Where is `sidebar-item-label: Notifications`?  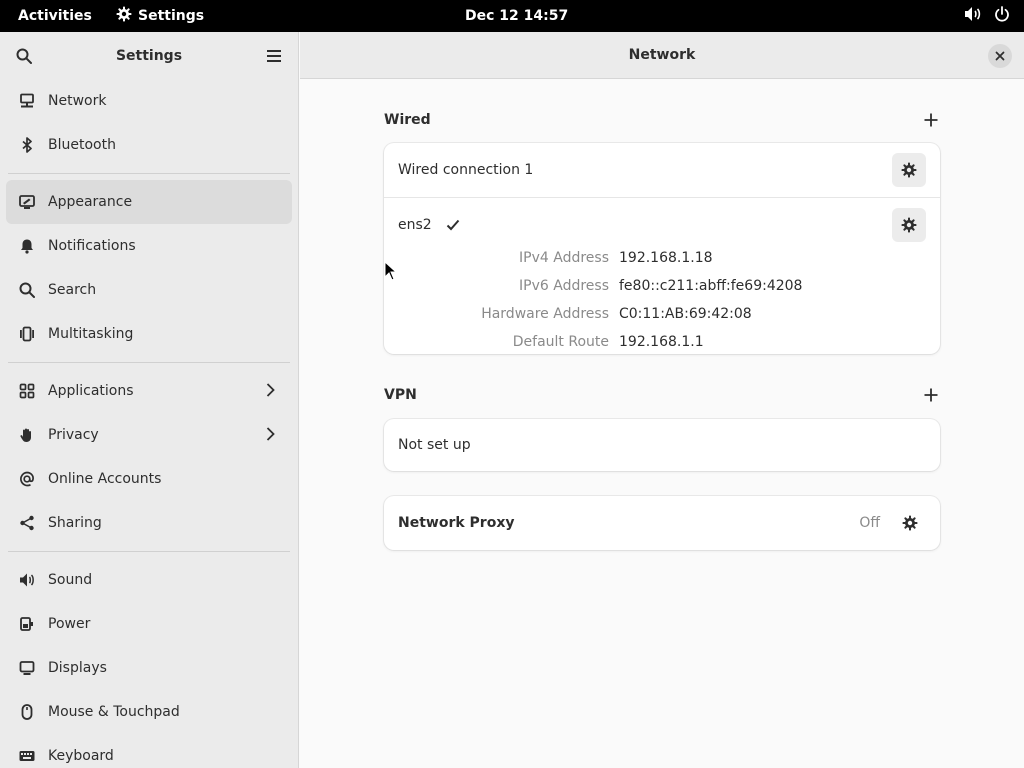
sidebar-item-label: Notifications is located at coordinates (92, 246).